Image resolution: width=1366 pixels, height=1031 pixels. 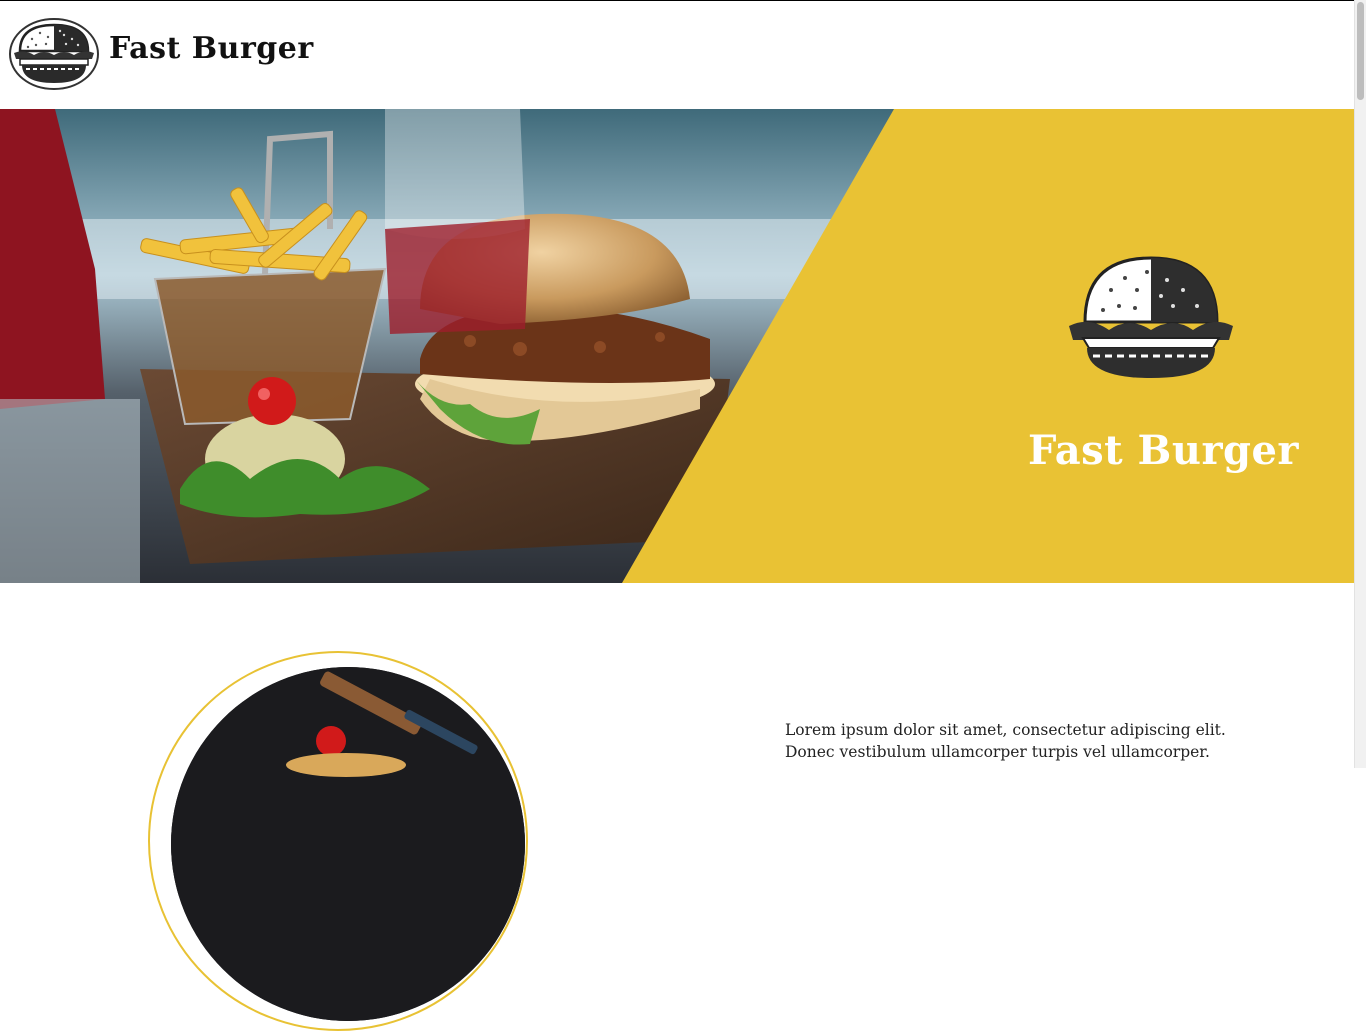 I want to click on brand-name: Fast Burger, so click(x=211, y=48).